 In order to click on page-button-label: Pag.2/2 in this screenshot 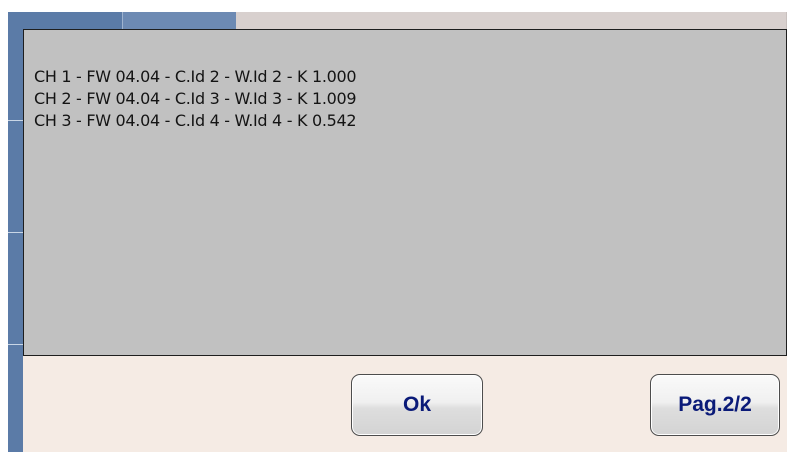, I will do `click(715, 404)`.